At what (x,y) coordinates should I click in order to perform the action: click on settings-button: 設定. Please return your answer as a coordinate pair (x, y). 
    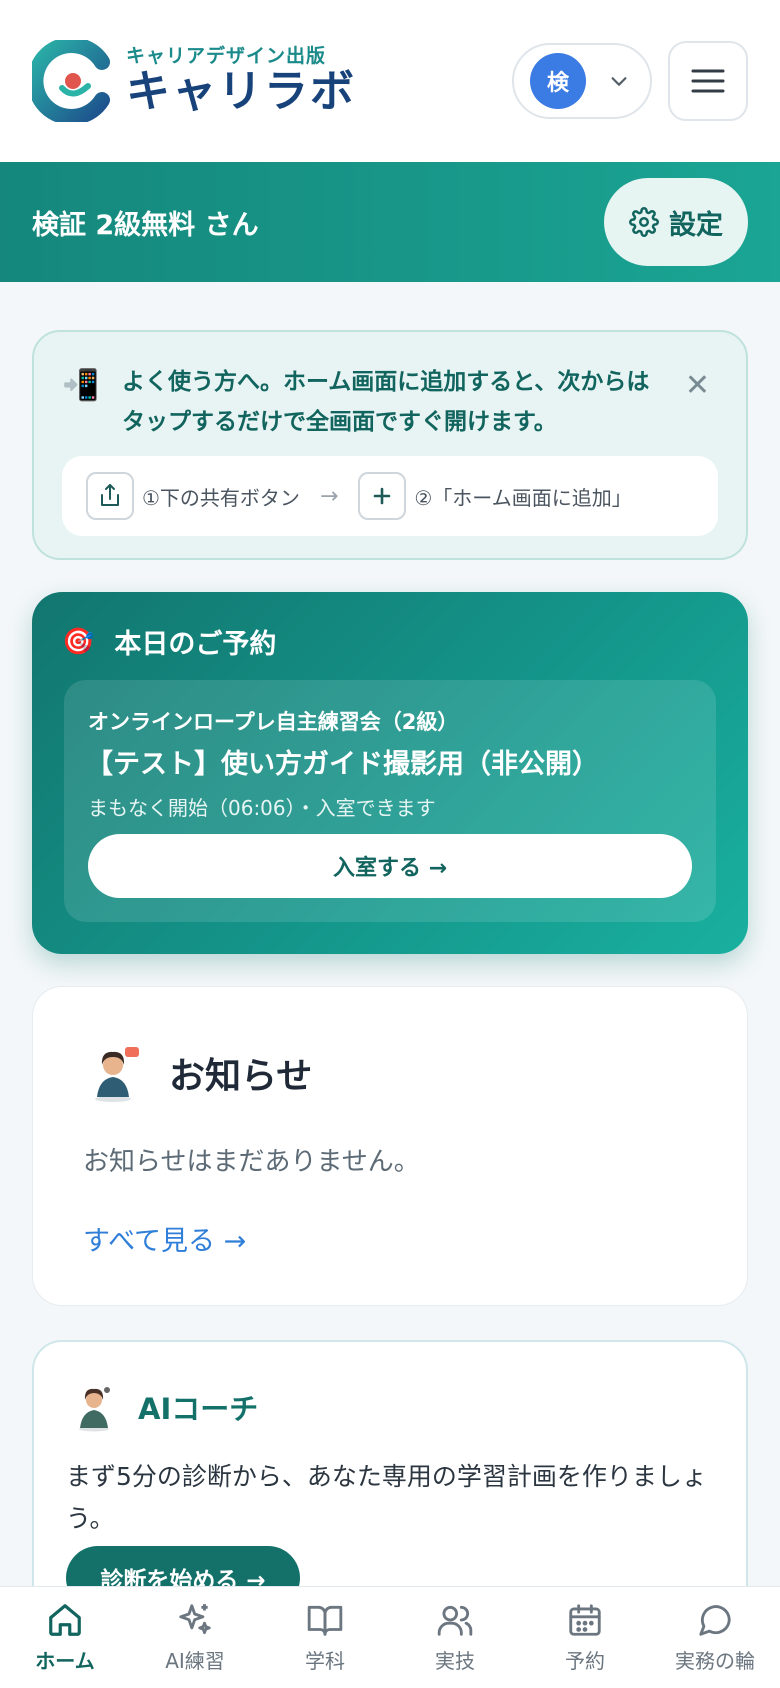
    Looking at the image, I should click on (676, 222).